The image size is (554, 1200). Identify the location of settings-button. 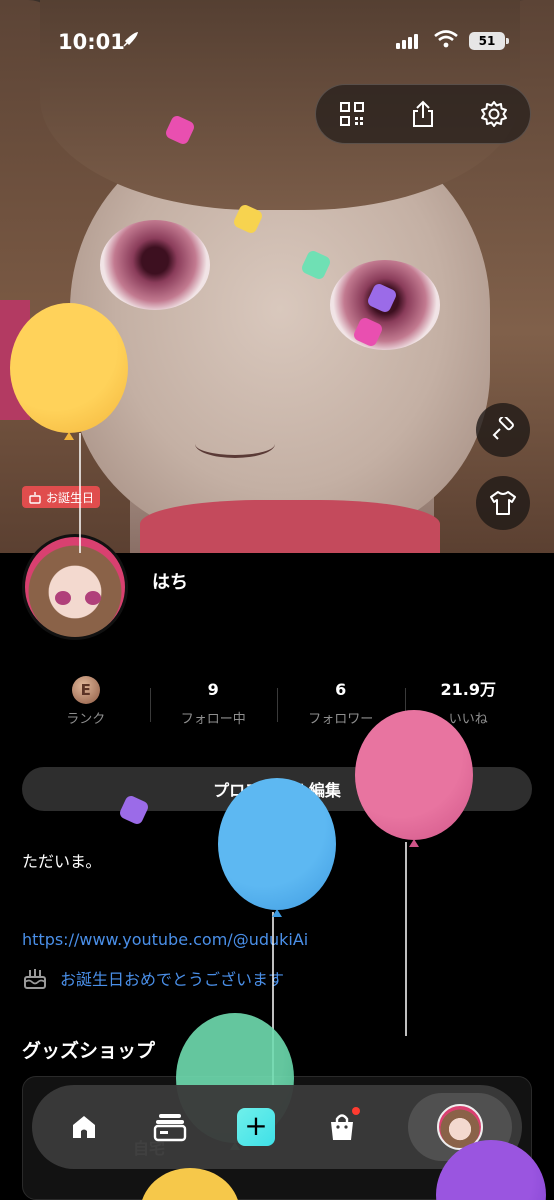
(494, 114).